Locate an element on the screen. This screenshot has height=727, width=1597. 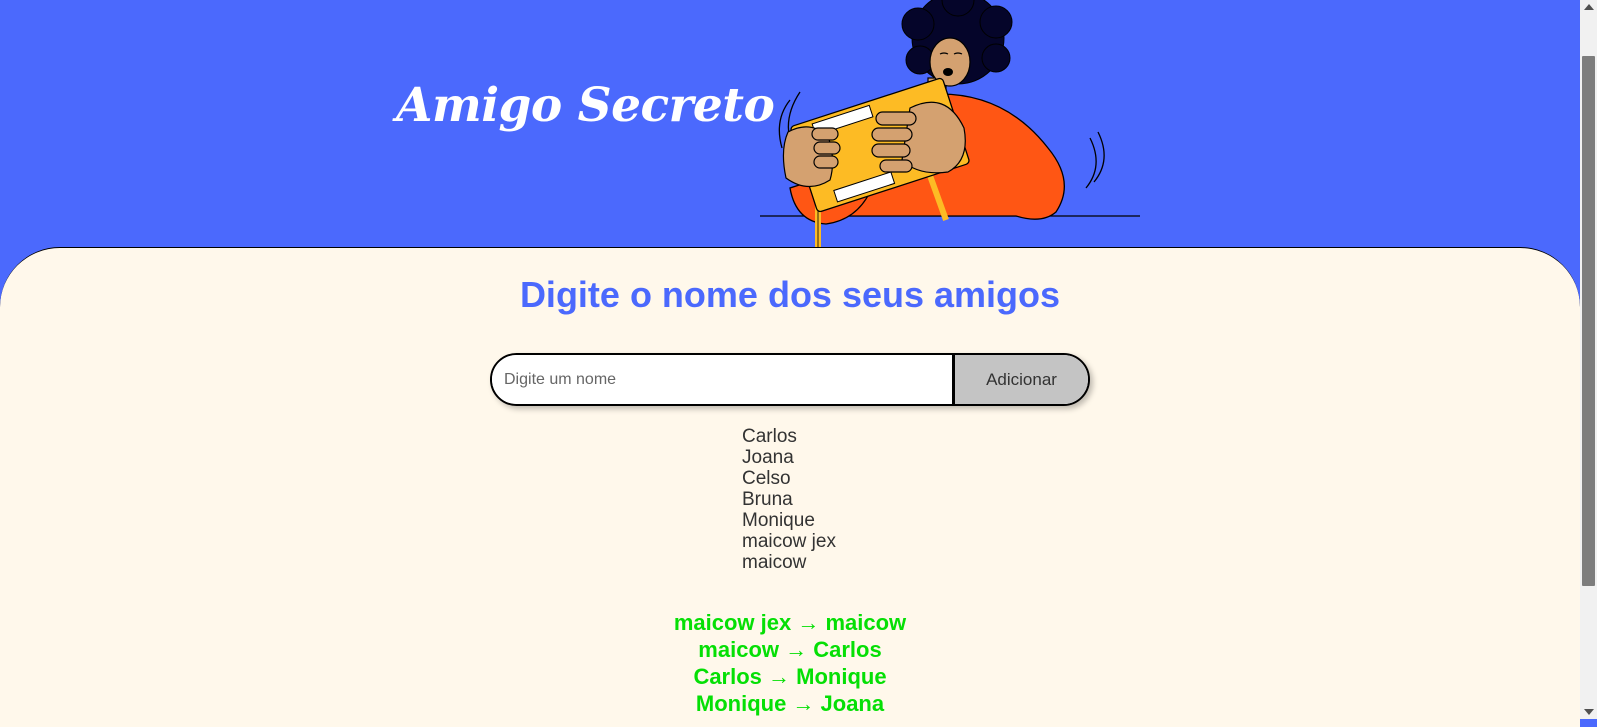
add-friend-form: Adicionar is located at coordinates (790, 379).